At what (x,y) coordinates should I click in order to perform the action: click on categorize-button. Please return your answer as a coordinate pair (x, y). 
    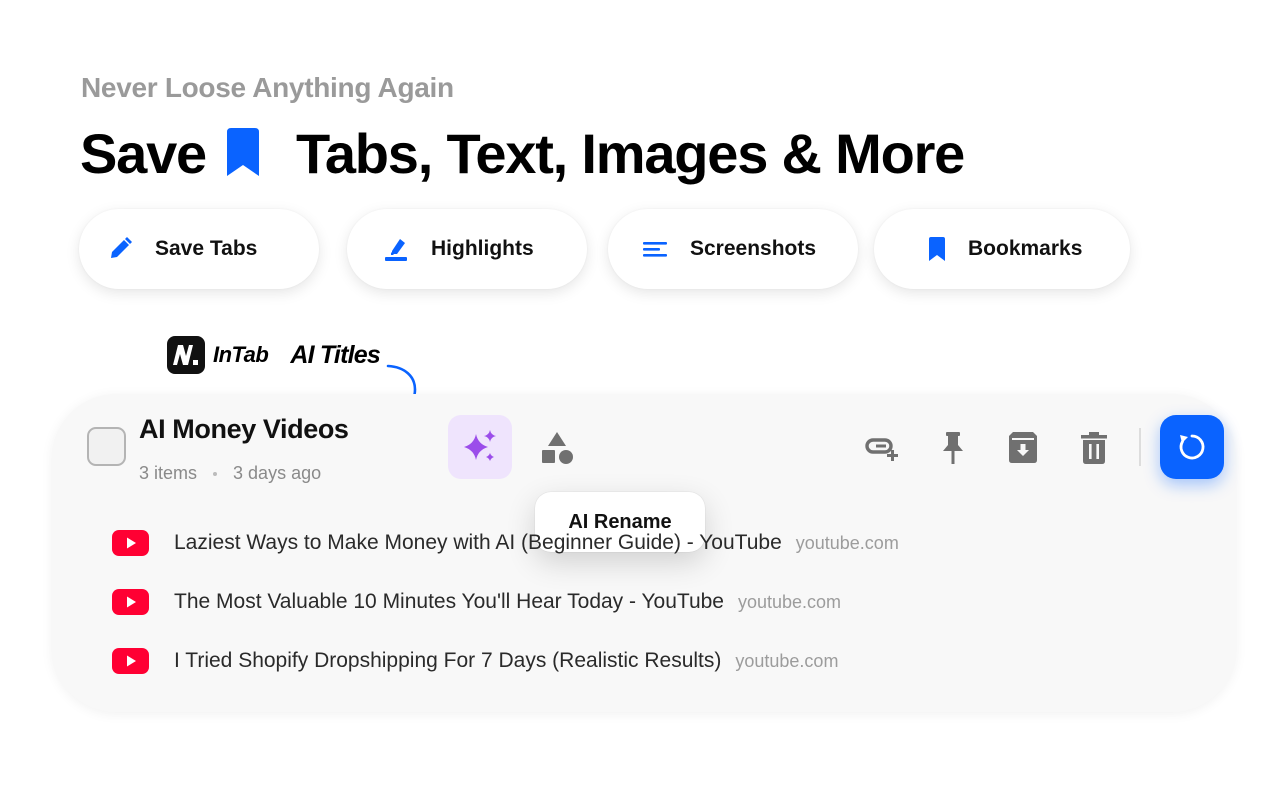
    Looking at the image, I should click on (557, 449).